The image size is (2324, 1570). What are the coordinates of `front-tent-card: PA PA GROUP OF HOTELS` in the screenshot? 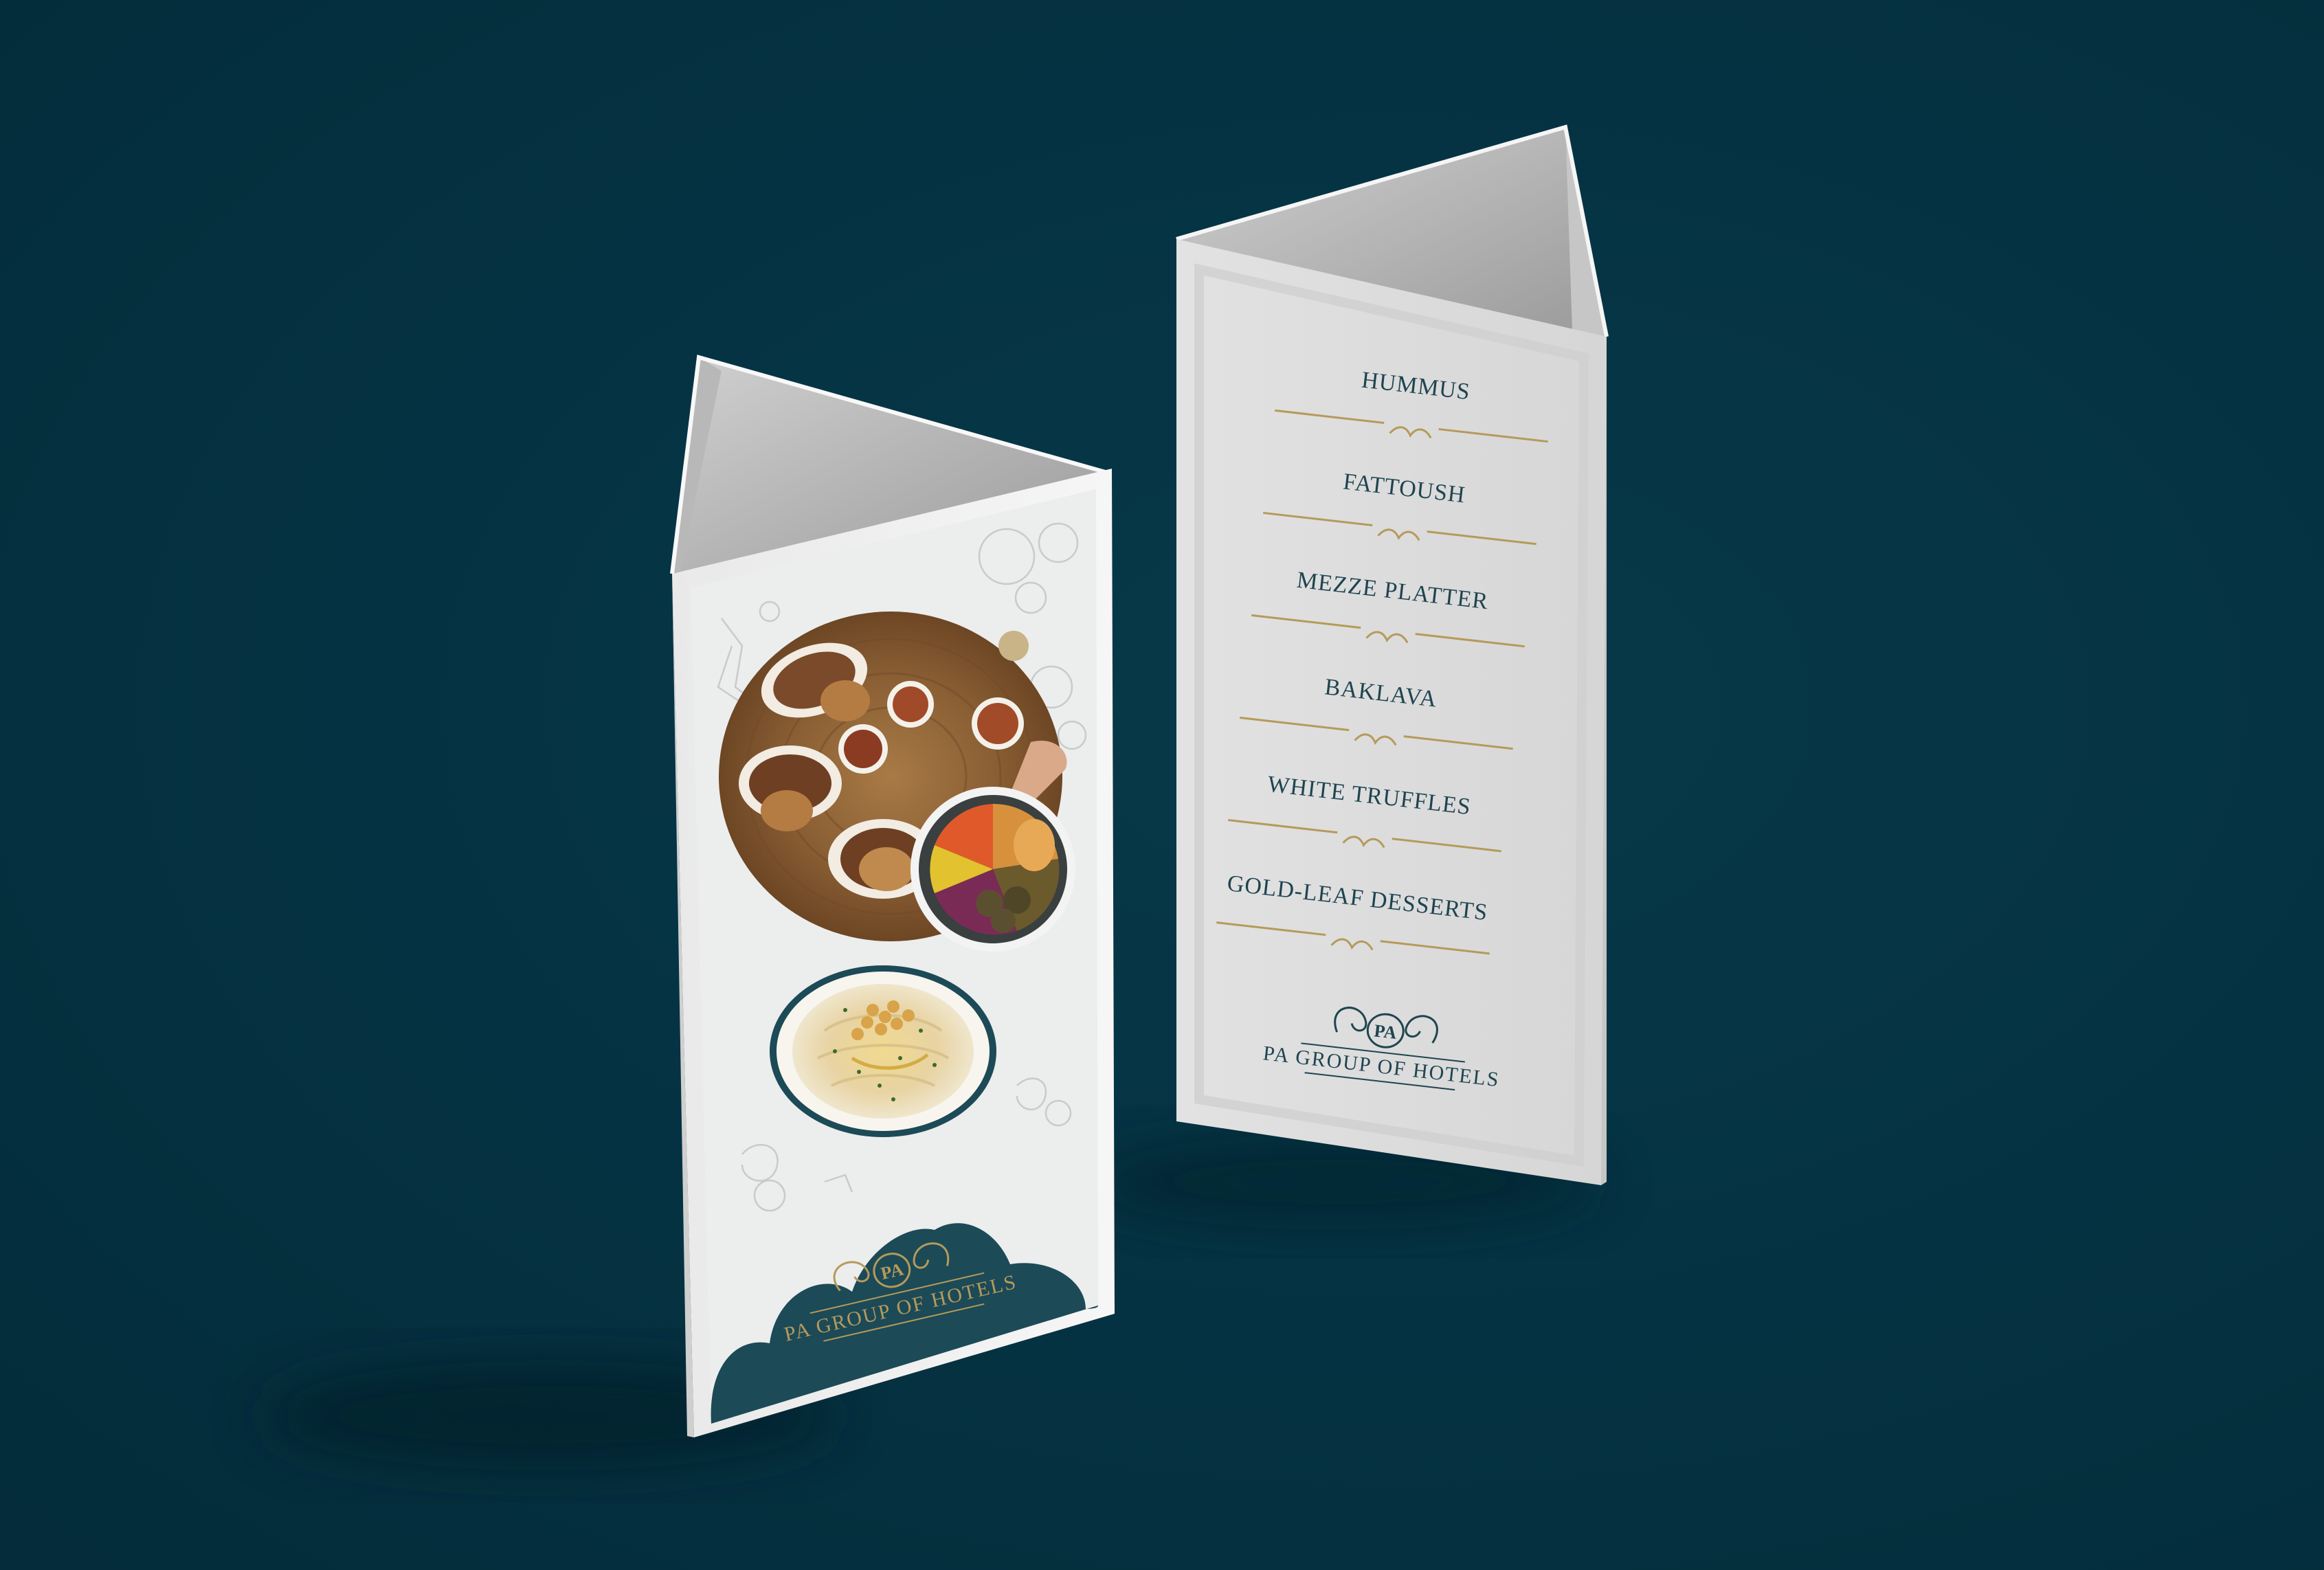 It's located at (892, 896).